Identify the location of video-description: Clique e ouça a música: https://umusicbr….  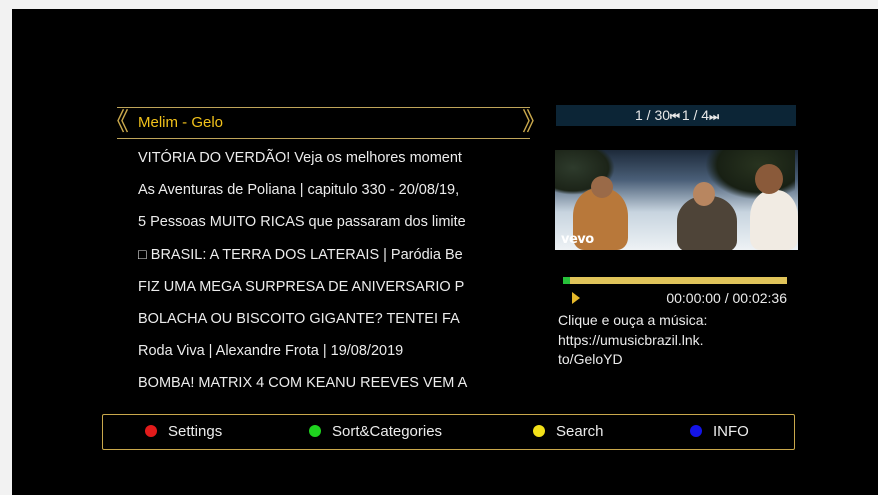
(633, 339).